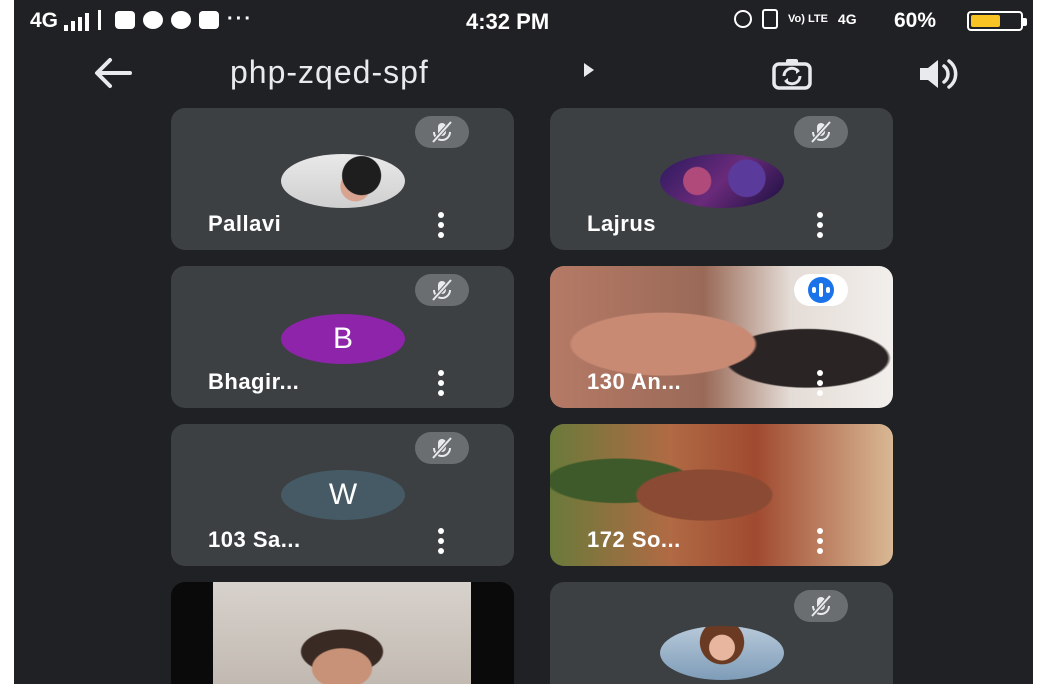 The width and height of the screenshot is (1047, 684). What do you see at coordinates (1025, 22) in the screenshot?
I see `battery-tip` at bounding box center [1025, 22].